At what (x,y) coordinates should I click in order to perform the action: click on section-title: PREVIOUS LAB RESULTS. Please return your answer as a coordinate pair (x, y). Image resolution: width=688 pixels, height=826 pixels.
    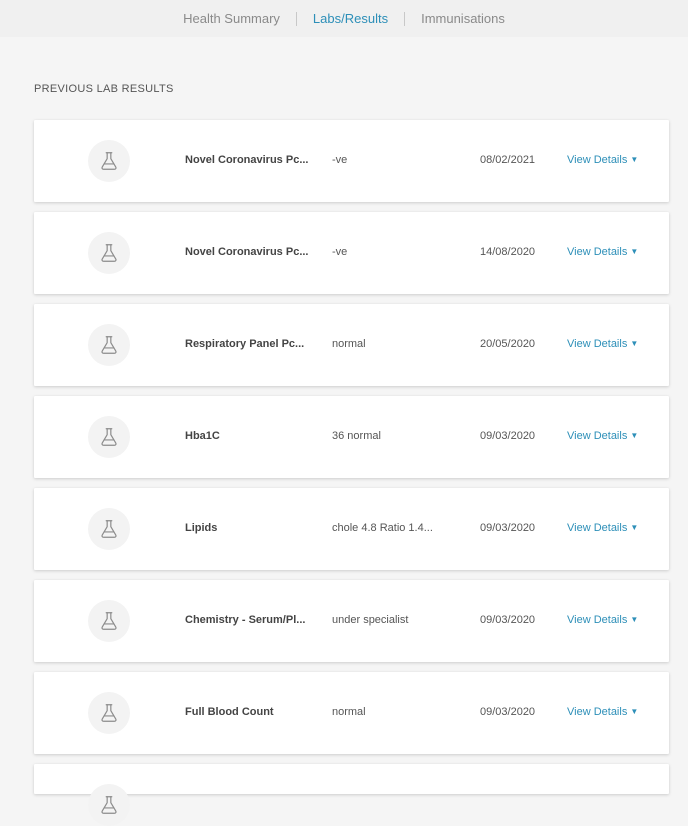
    Looking at the image, I should click on (104, 89).